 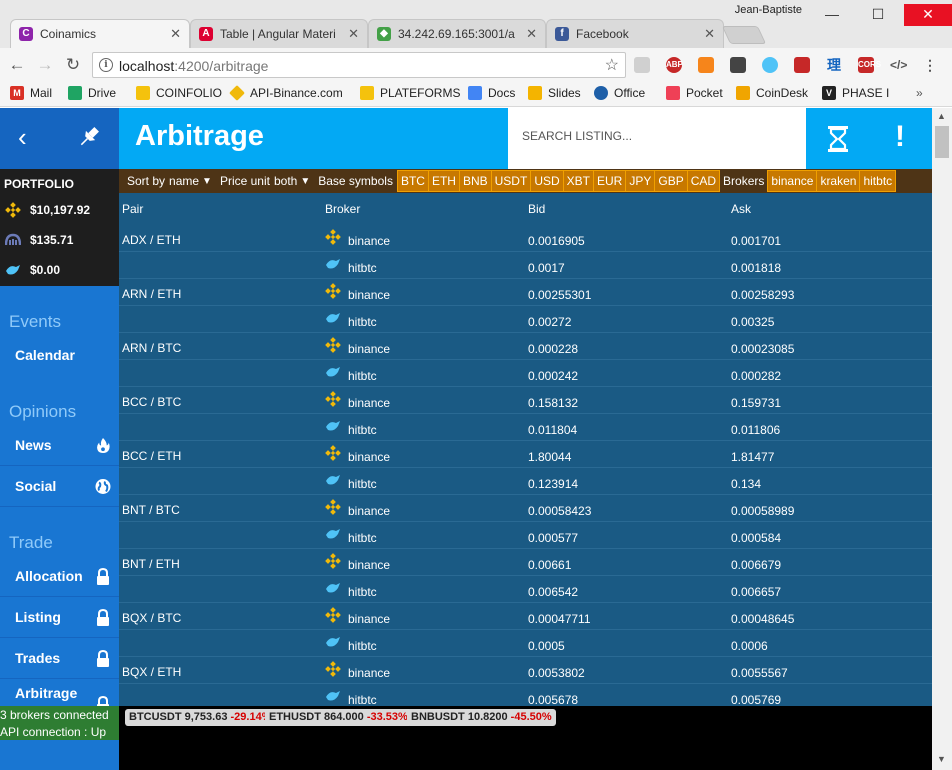 I want to click on url-text: localhost:4200/arbitrage, so click(x=193, y=66).